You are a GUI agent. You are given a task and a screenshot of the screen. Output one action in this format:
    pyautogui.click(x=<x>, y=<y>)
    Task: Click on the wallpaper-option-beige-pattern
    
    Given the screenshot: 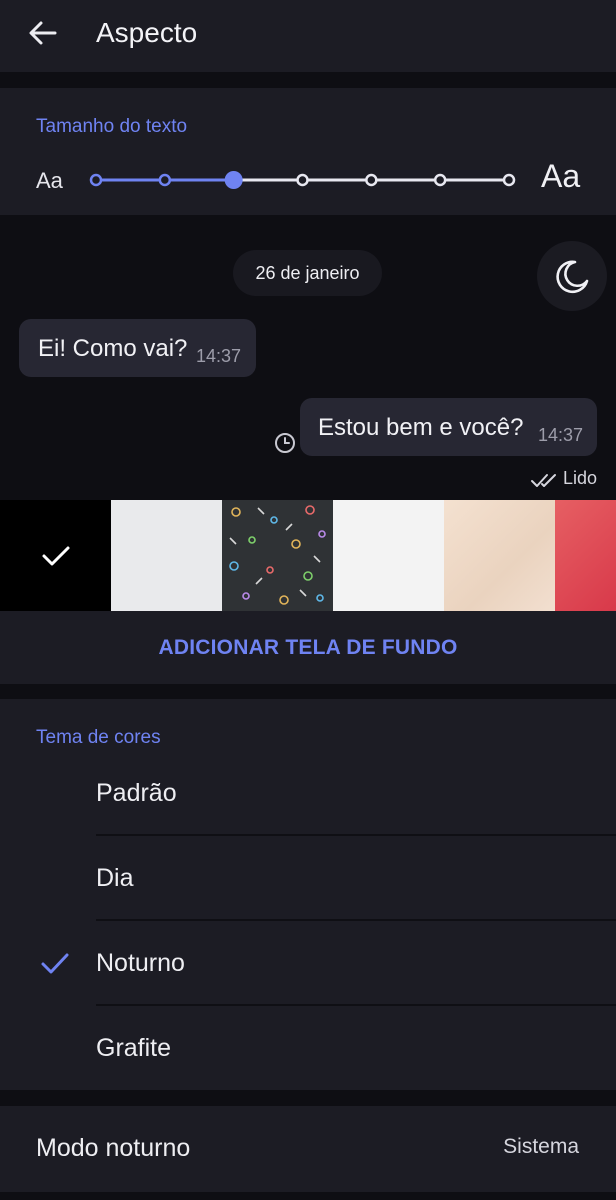 What is the action you would take?
    pyautogui.click(x=499, y=555)
    